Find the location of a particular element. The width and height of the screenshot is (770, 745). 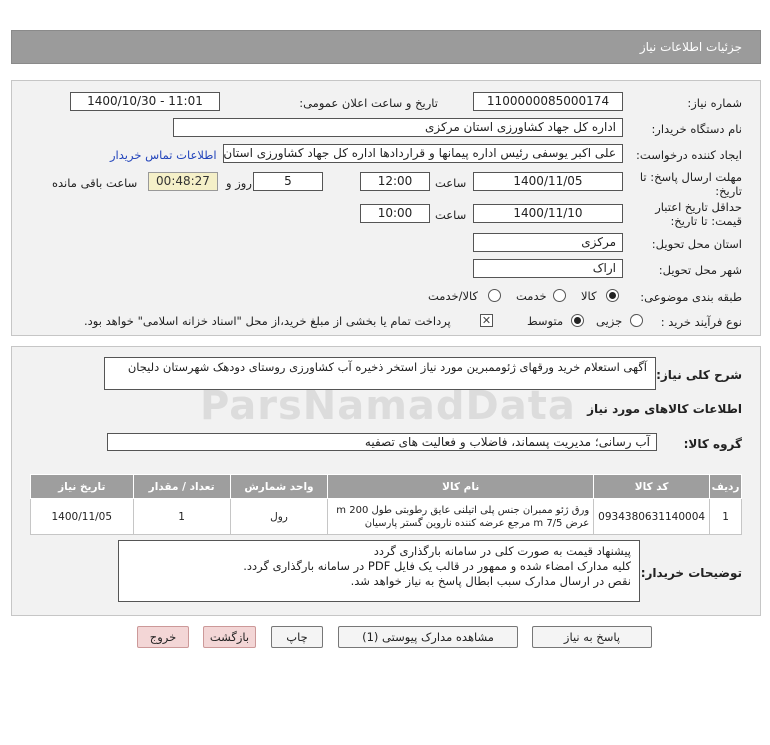

category-label: طبقه بندی موضوعی: is located at coordinates (691, 297).